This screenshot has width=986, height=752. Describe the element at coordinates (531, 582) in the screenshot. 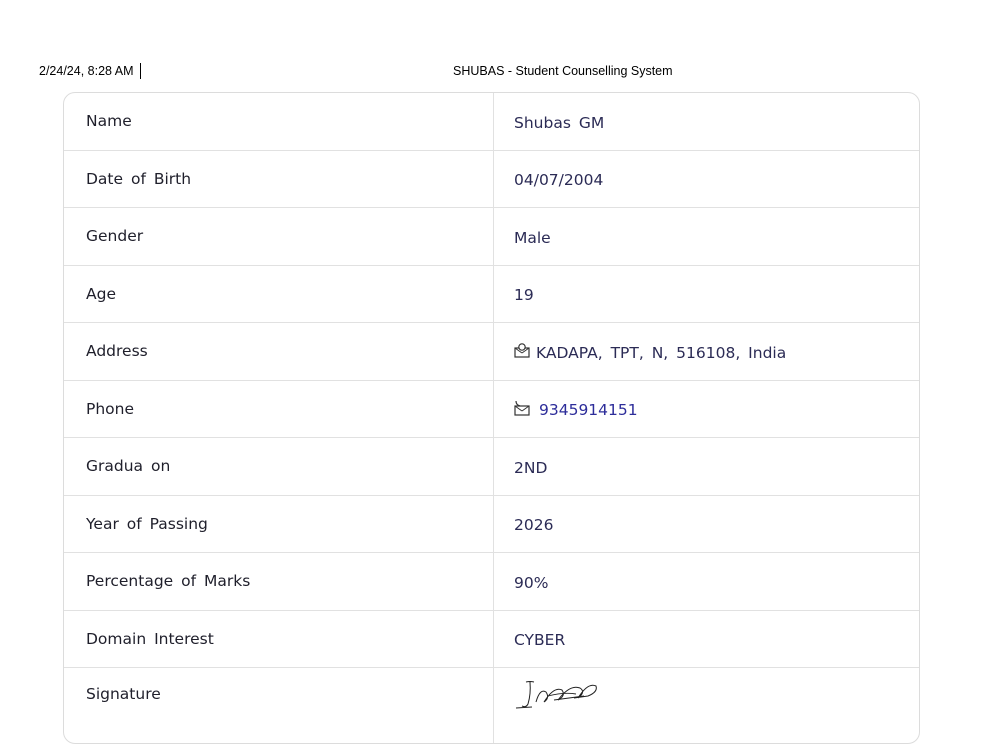

I see `percentage-value: 90%` at that location.